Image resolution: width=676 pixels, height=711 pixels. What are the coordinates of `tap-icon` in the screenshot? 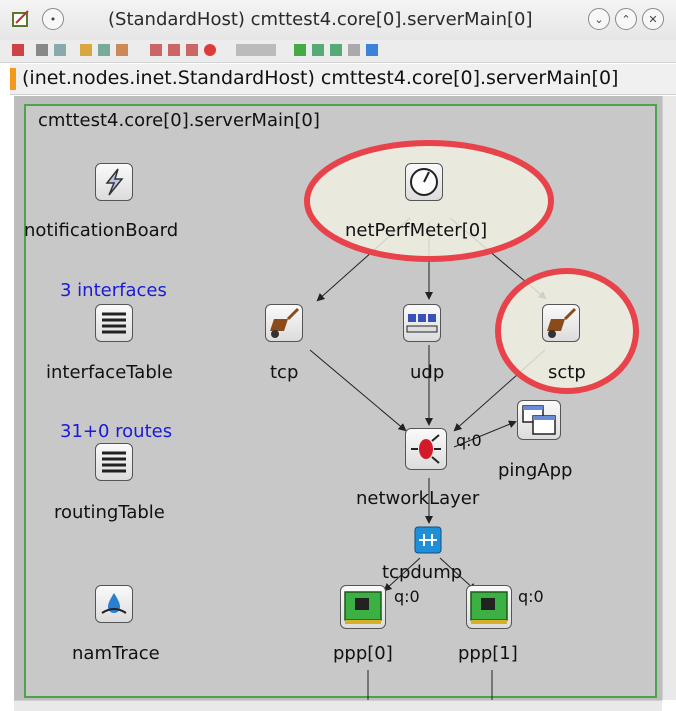 It's located at (428, 540).